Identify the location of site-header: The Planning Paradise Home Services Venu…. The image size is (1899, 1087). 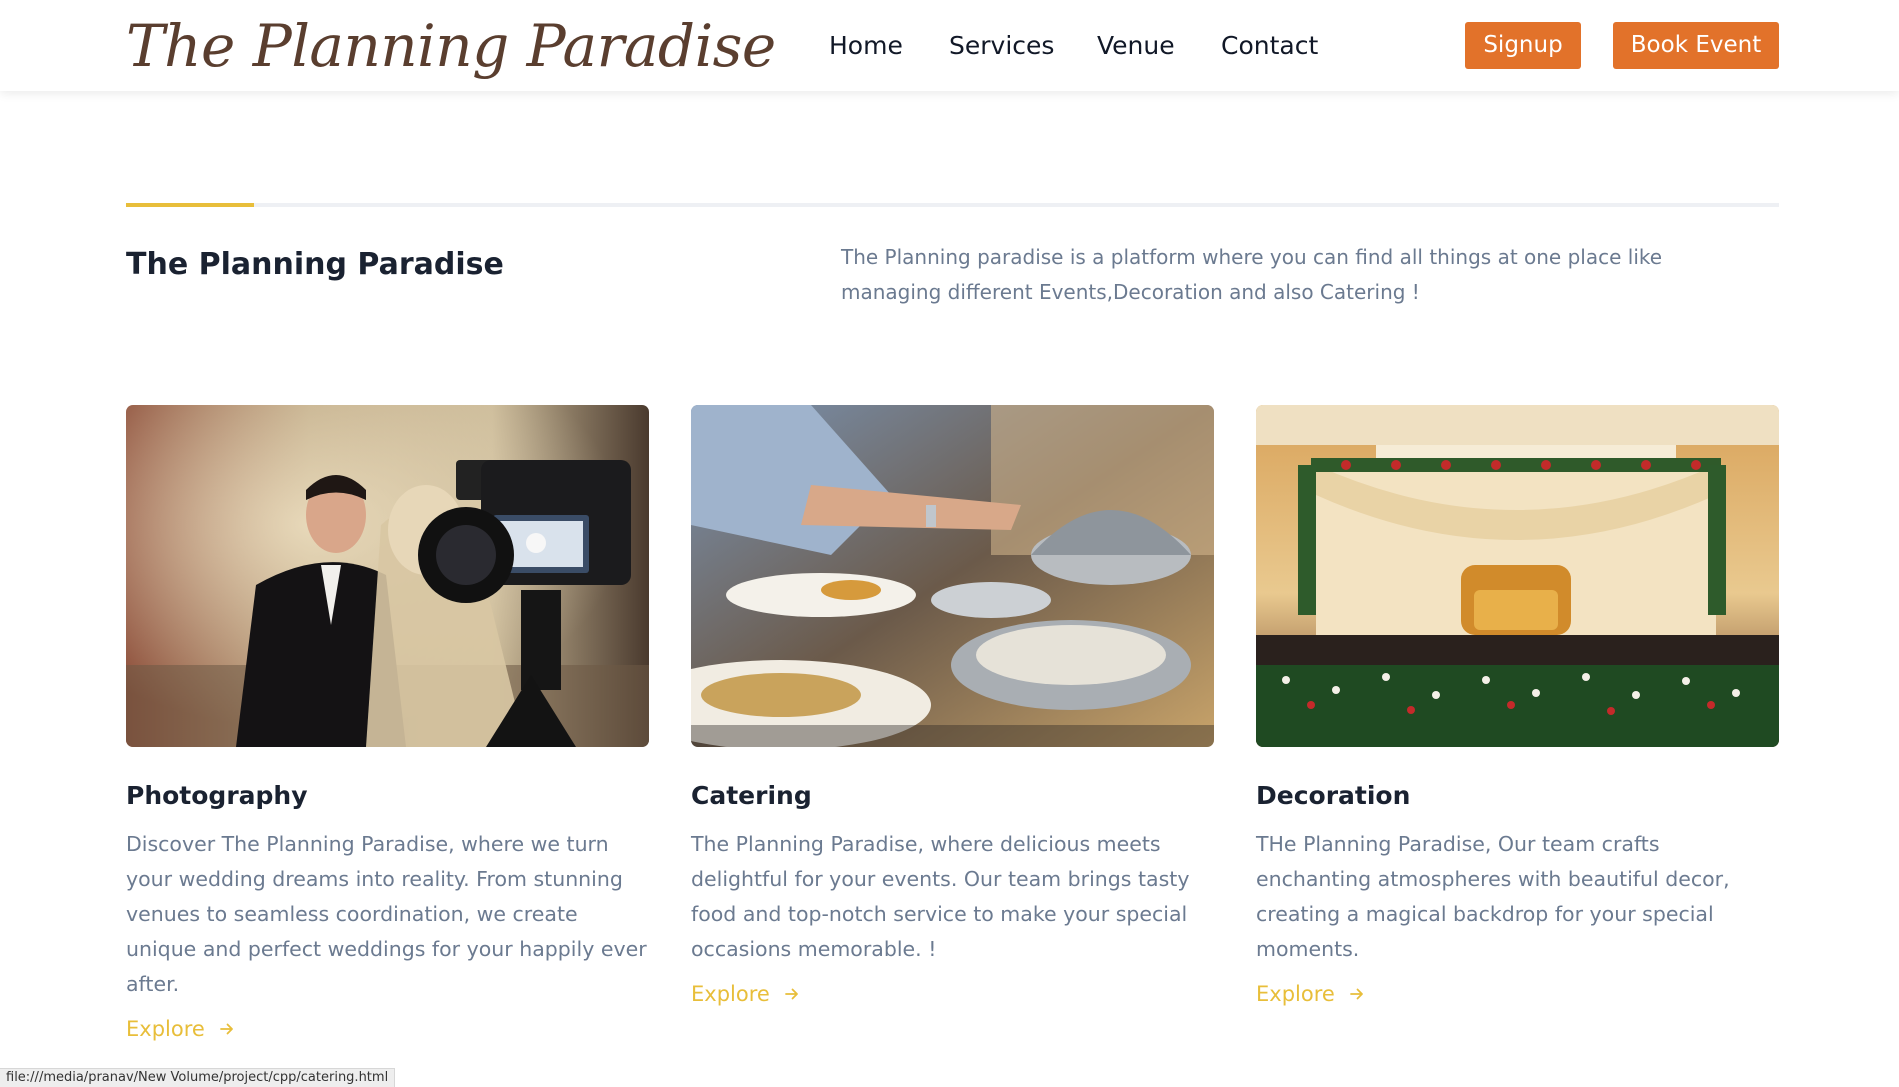
(949, 45).